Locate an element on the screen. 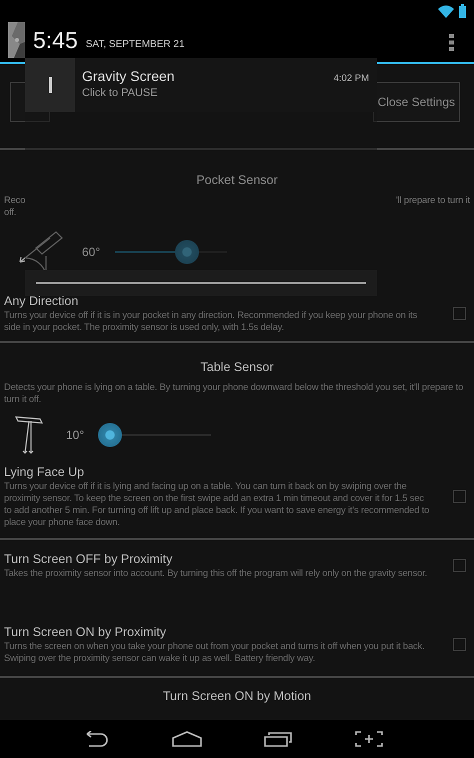 Image resolution: width=474 pixels, height=758 pixels. notification-title: Gravity Screen is located at coordinates (128, 76).